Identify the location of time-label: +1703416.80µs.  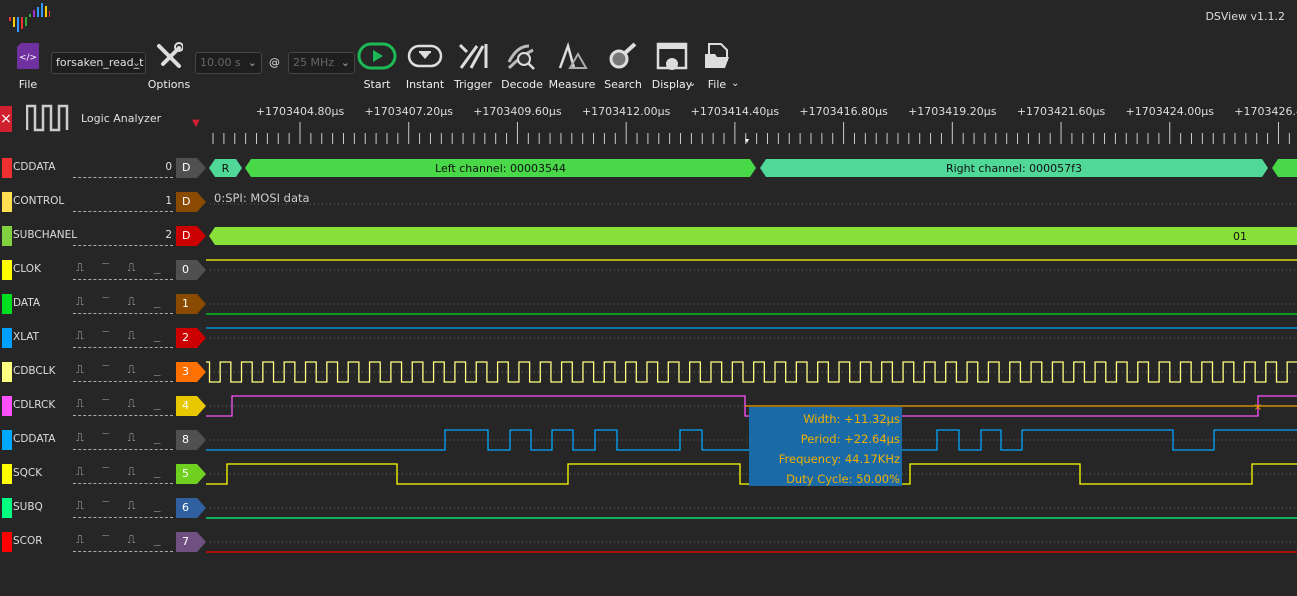
(843, 111).